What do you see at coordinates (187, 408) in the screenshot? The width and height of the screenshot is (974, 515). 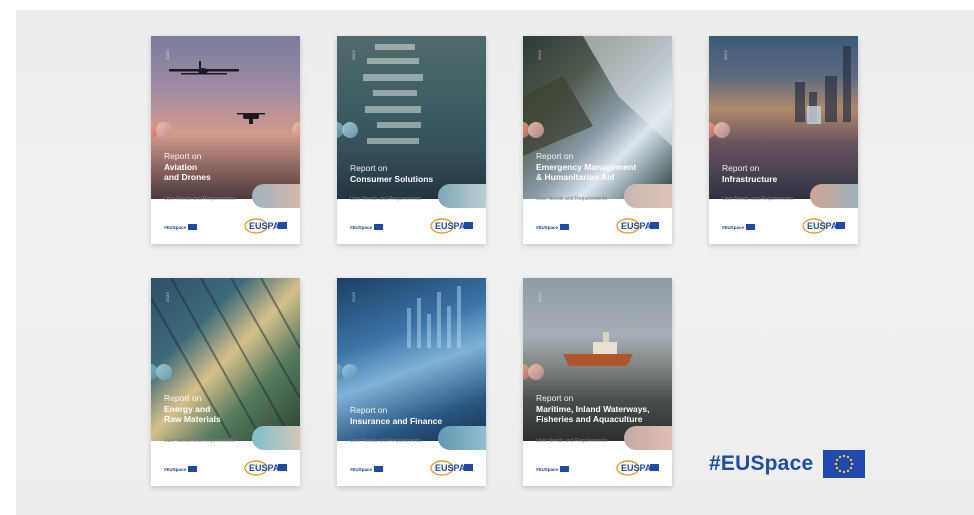 I see `title-line: Energy and` at bounding box center [187, 408].